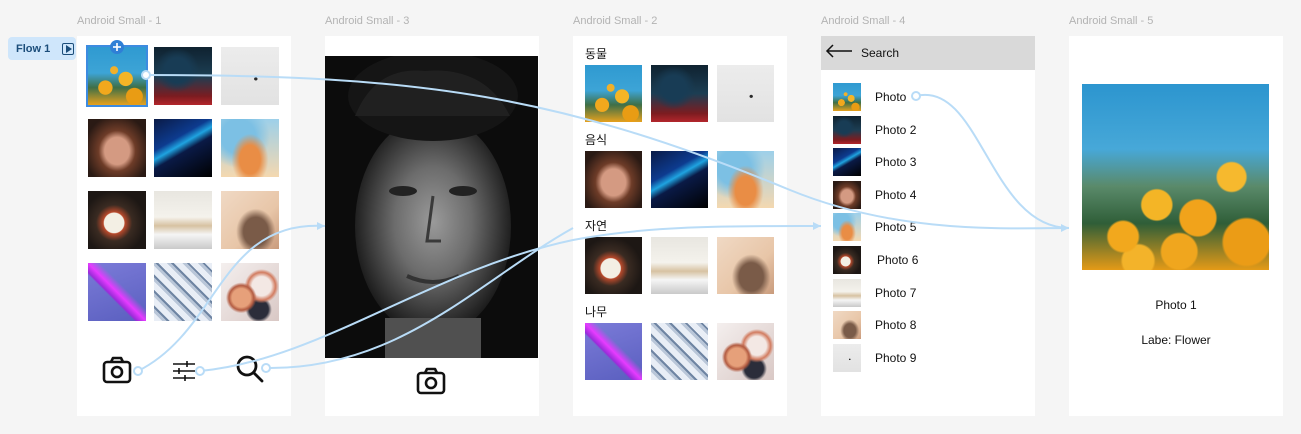  Describe the element at coordinates (680, 226) in the screenshot. I see `android-small-2-frame: 동물 음식 자연 나무` at that location.